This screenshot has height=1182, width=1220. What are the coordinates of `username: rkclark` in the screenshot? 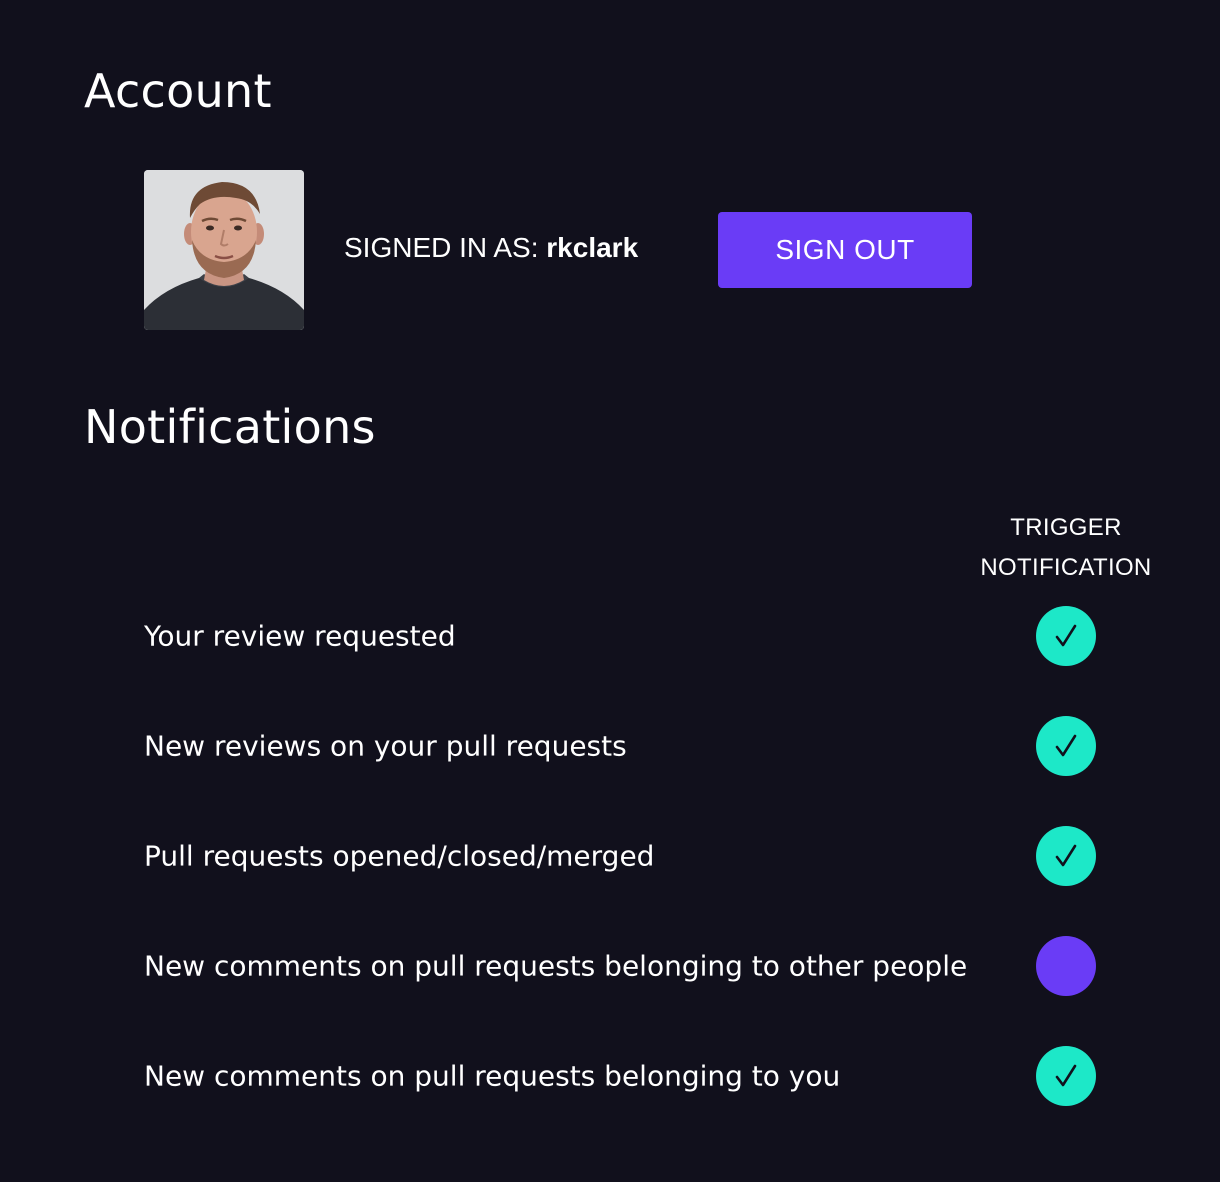 It's located at (592, 247).